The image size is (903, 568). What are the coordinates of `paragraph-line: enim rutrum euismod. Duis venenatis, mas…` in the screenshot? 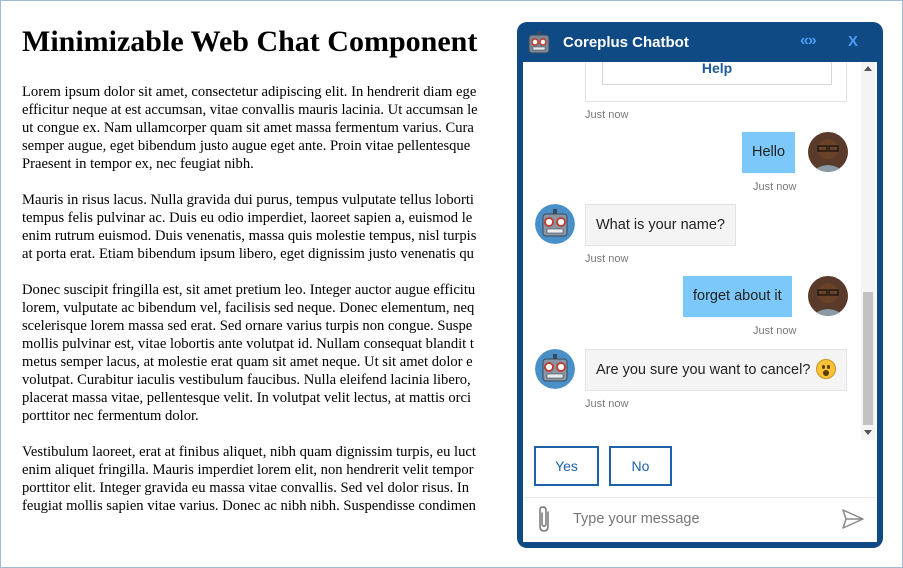 It's located at (249, 236).